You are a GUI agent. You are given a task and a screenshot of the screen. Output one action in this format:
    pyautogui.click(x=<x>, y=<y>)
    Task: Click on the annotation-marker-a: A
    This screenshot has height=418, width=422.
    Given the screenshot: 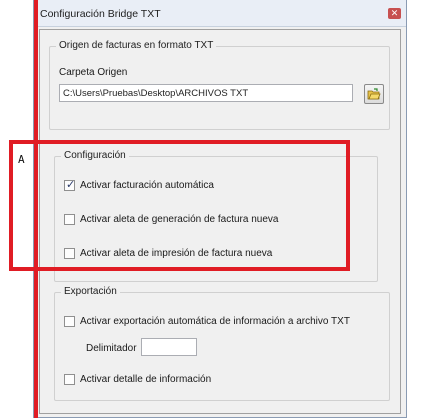 What is the action you would take?
    pyautogui.click(x=21, y=159)
    